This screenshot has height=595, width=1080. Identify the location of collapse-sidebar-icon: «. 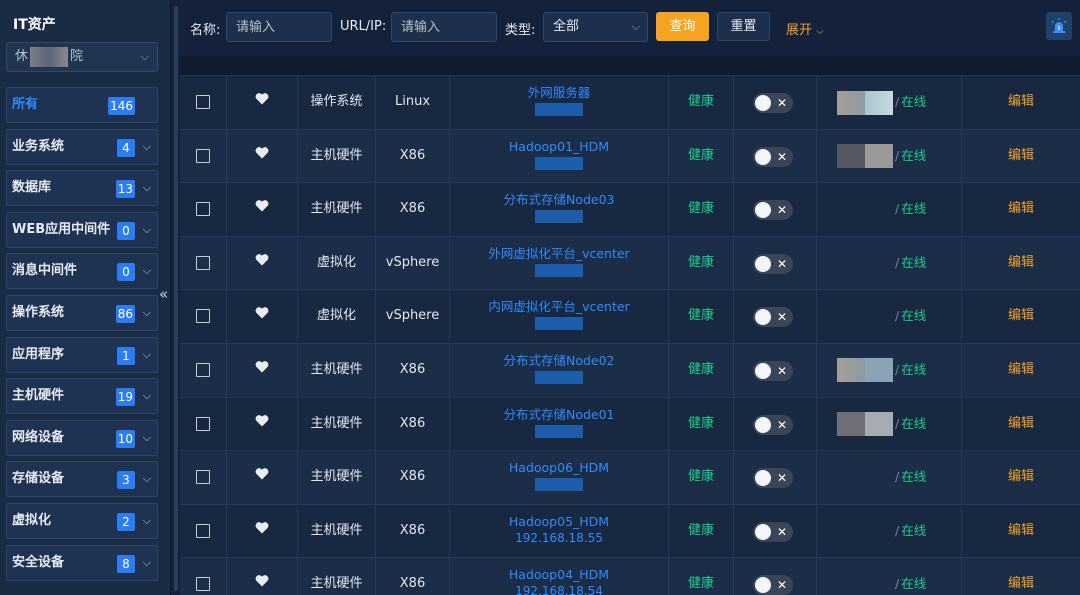
(163, 294).